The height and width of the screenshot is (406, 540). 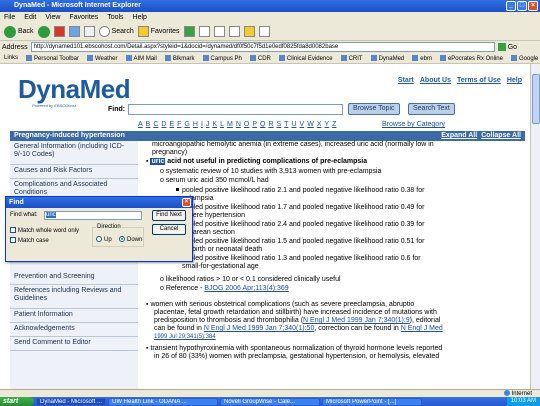 I want to click on history-icon, so click(x=189, y=31).